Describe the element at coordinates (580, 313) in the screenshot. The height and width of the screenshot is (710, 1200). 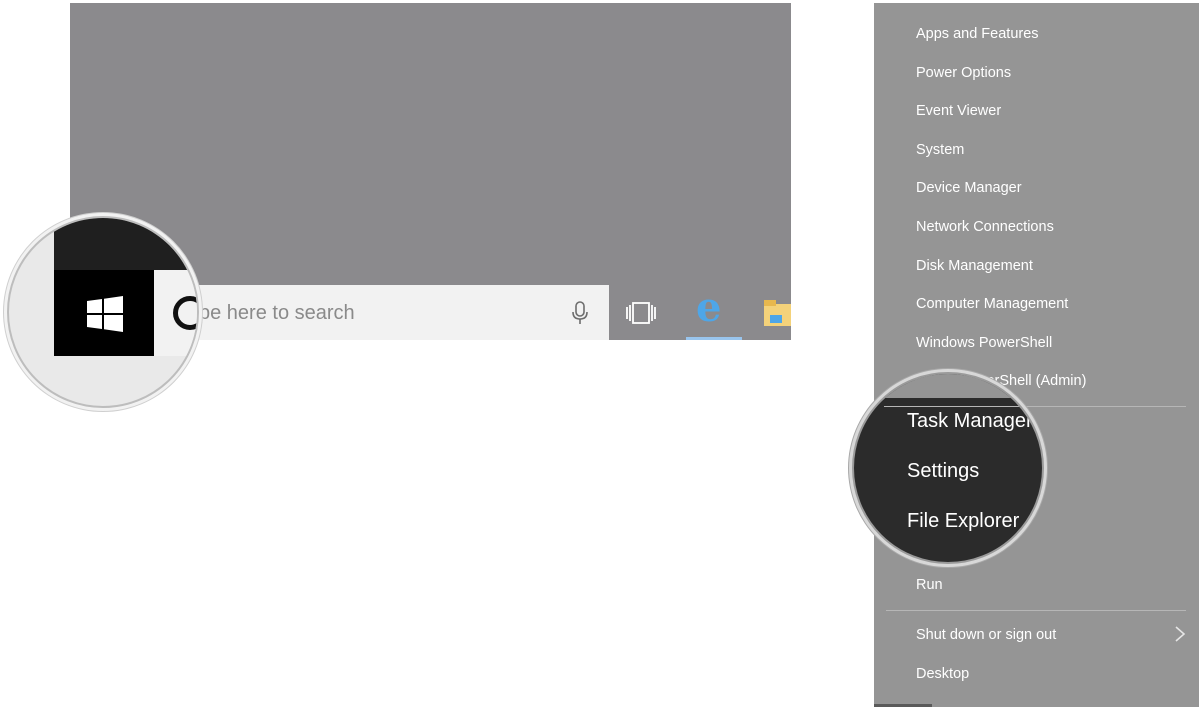
I see `microphone-icon` at that location.